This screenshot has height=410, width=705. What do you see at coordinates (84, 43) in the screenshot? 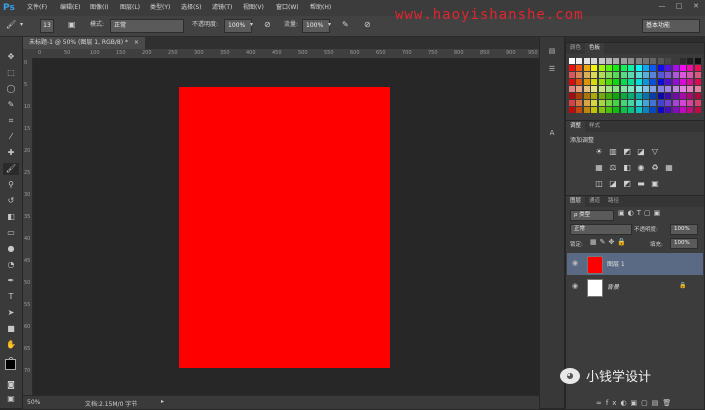
I see `document-tab: 未标题-1 @ 50% (图层 1, RGB/8) * ×` at bounding box center [84, 43].